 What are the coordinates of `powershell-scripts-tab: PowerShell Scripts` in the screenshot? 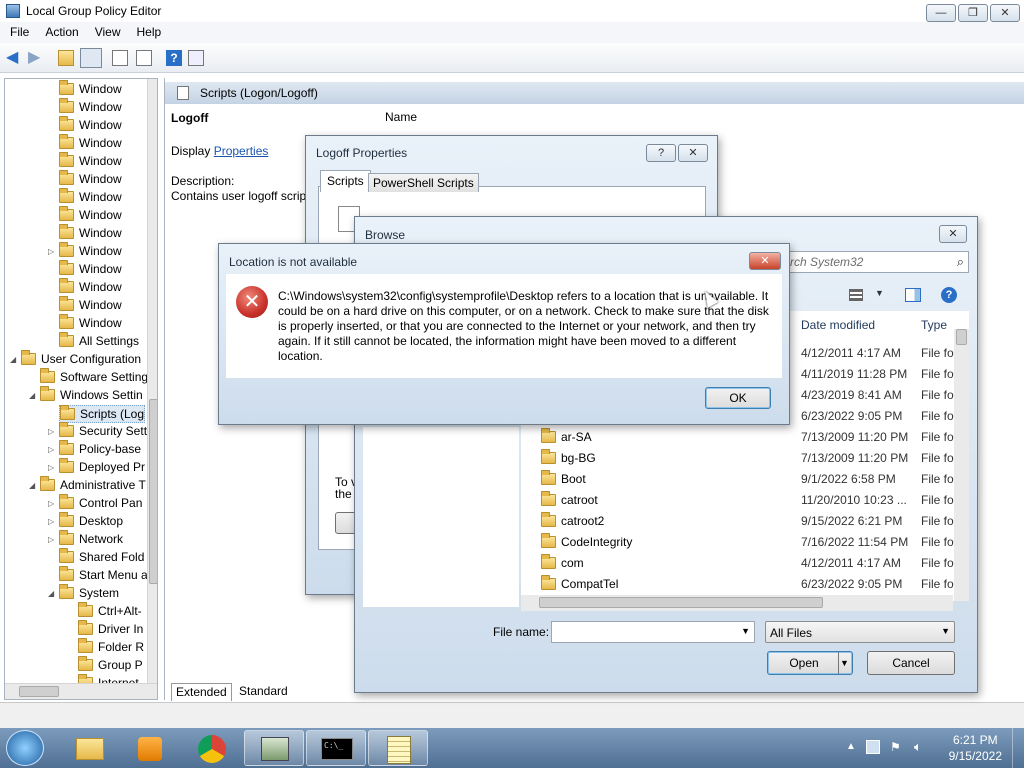 It's located at (423, 182).